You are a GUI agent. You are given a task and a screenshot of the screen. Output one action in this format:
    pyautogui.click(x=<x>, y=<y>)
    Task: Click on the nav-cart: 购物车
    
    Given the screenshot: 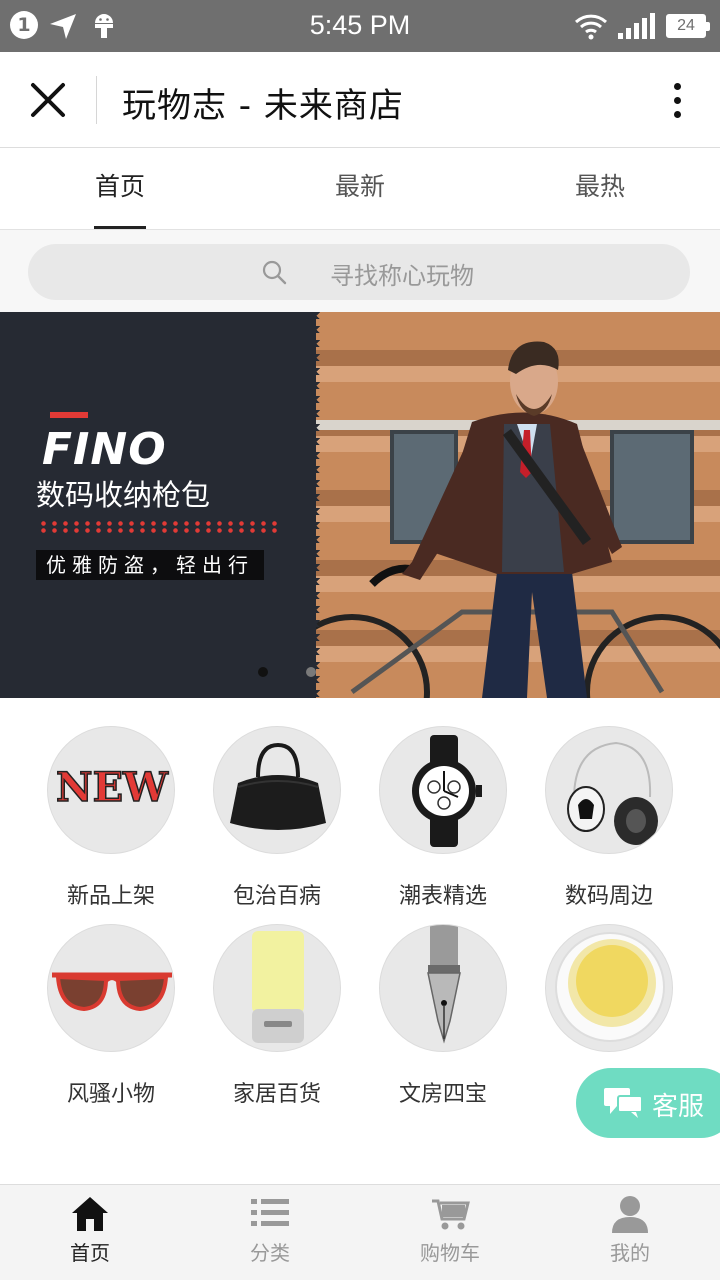 What is the action you would take?
    pyautogui.click(x=450, y=1232)
    